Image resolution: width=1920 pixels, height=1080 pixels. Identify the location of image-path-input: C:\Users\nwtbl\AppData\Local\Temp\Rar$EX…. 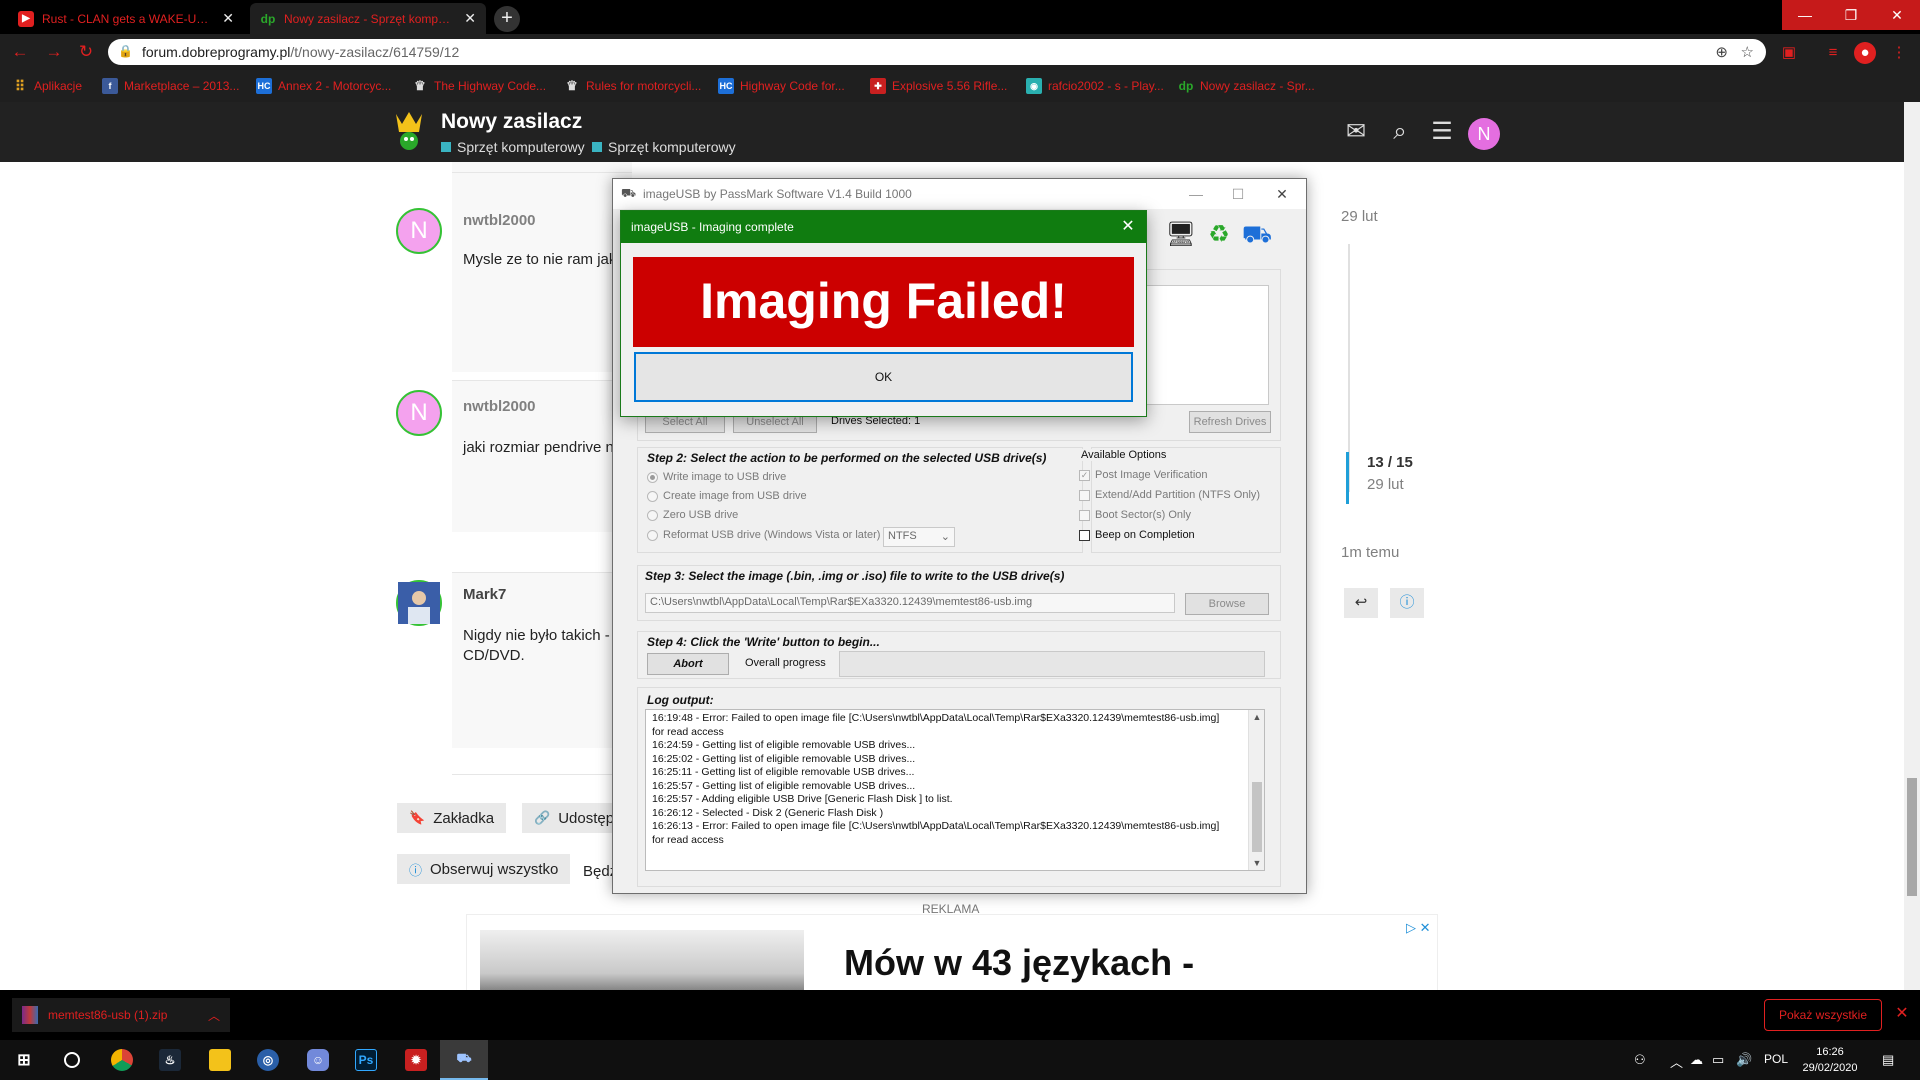
(910, 603).